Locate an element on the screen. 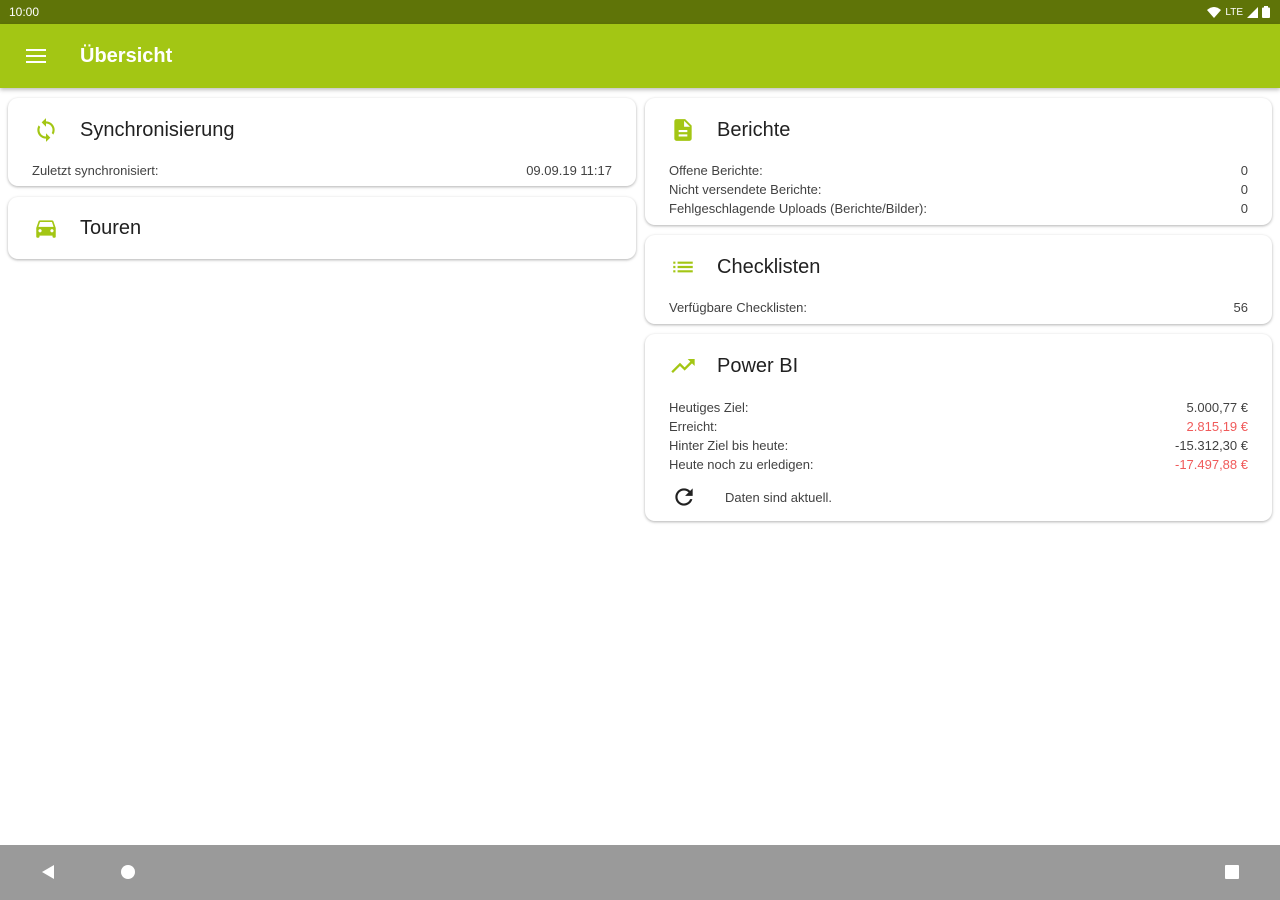  reports-title: Berichte is located at coordinates (754, 129).